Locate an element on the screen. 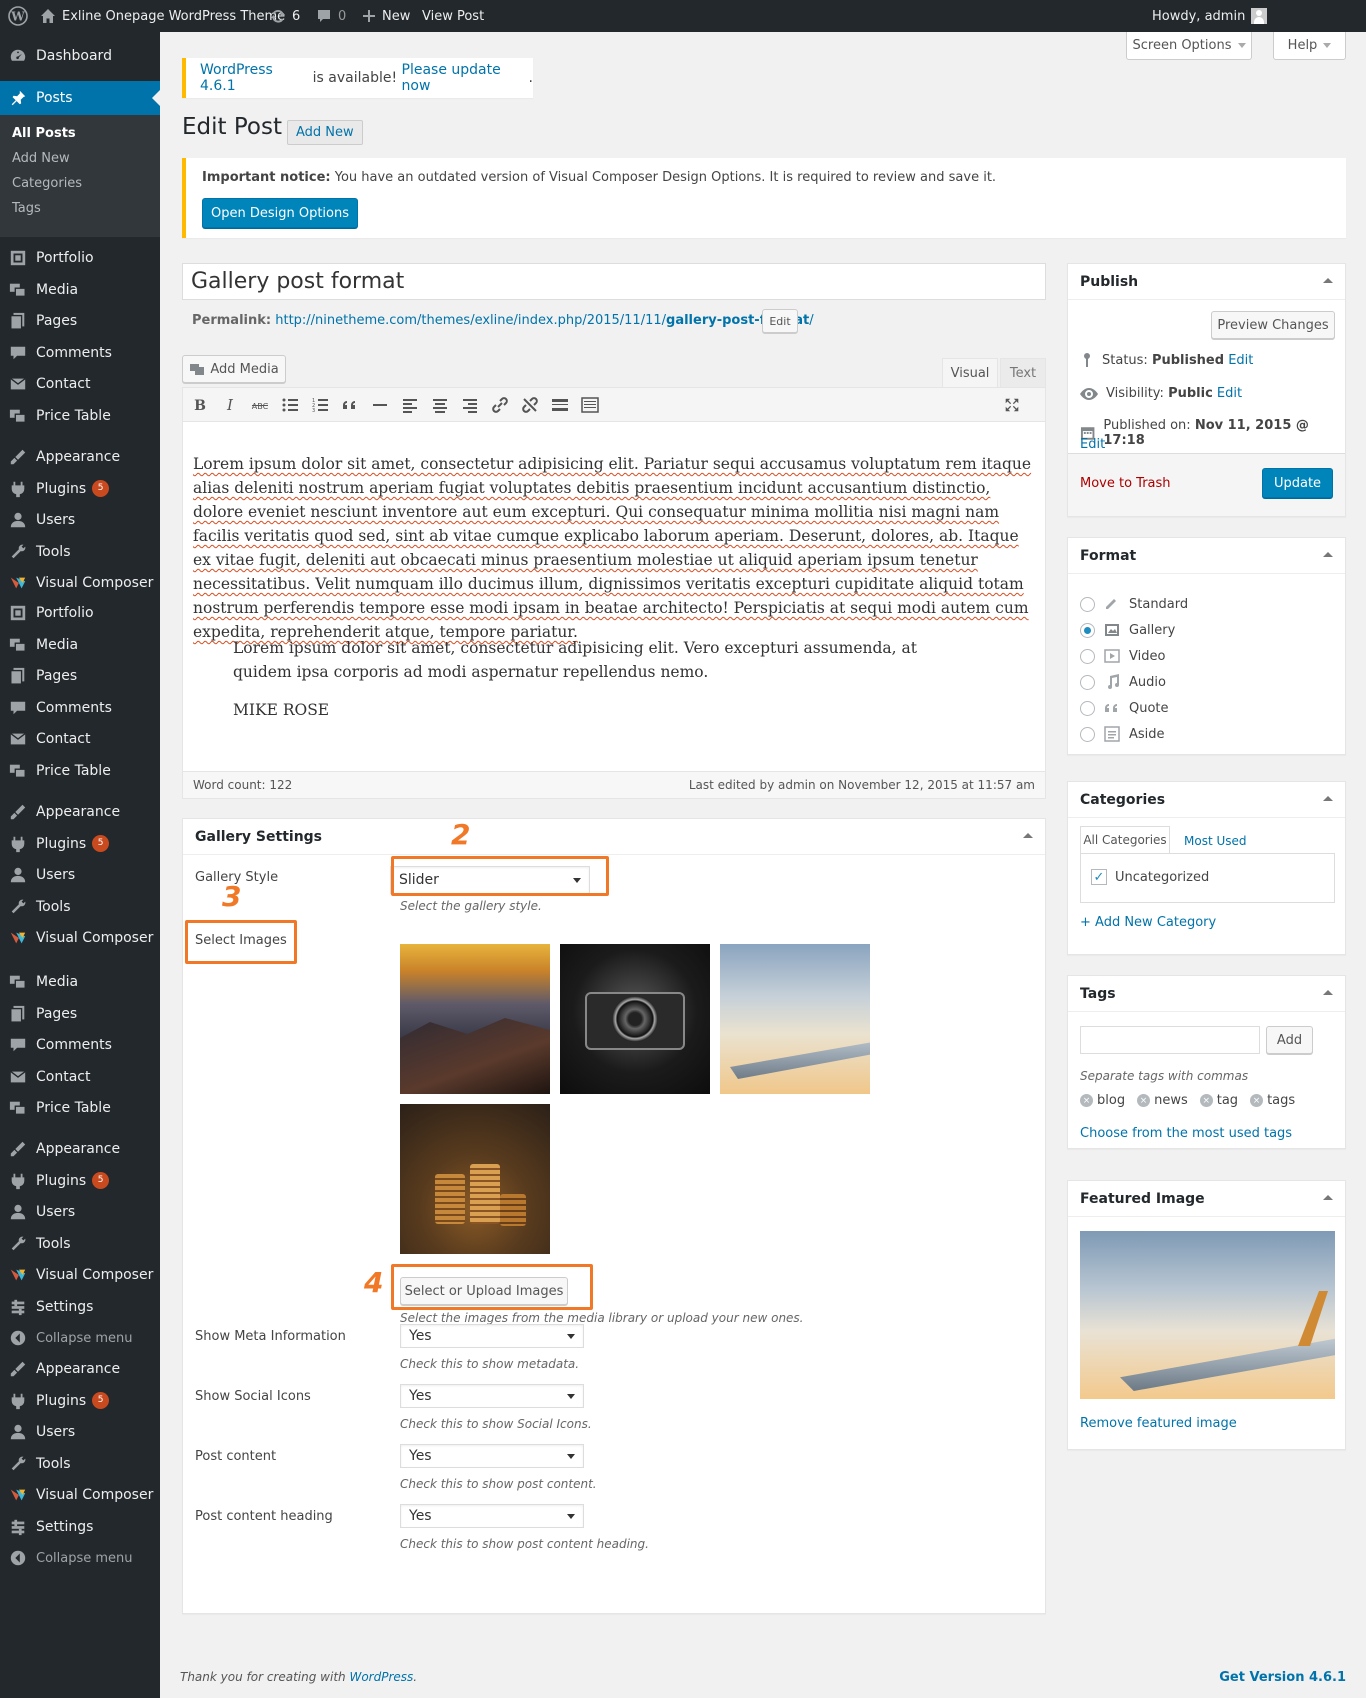  submenu-add-new: Add New is located at coordinates (41, 158).